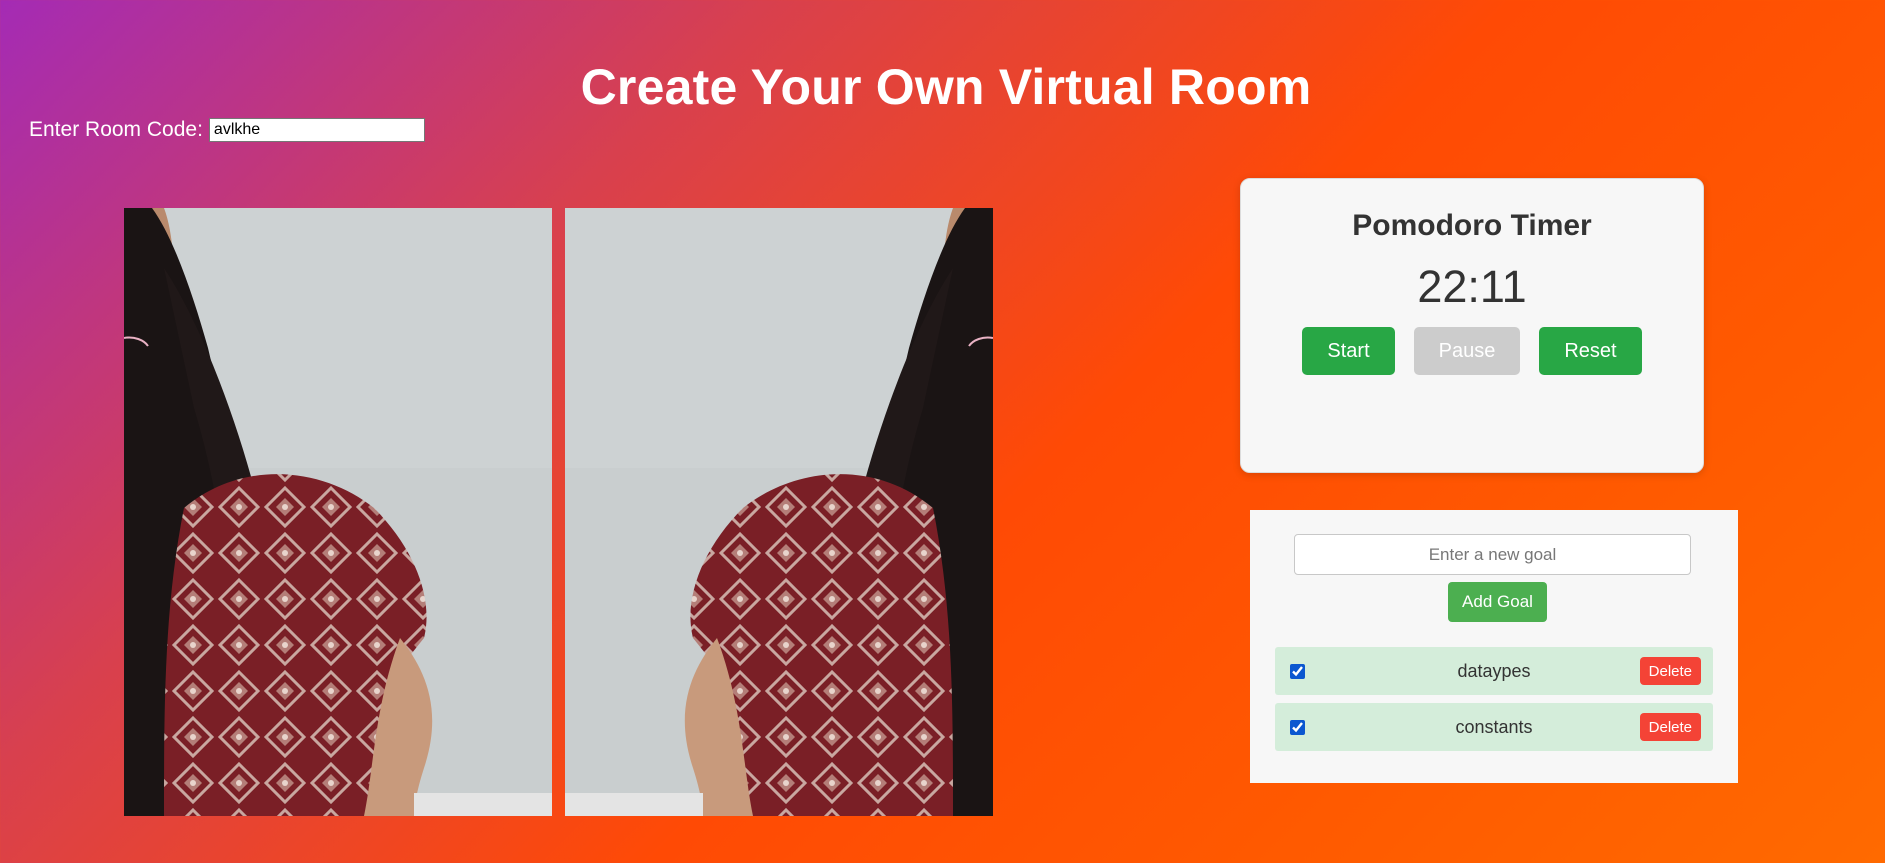 This screenshot has height=863, width=1885. What do you see at coordinates (1472, 225) in the screenshot?
I see `timer-title: Pomodoro Timer` at bounding box center [1472, 225].